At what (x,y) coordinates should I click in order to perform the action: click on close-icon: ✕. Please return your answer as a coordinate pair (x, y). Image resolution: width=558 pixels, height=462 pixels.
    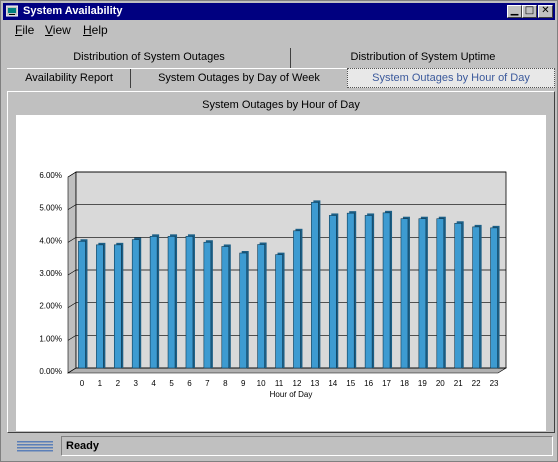
    Looking at the image, I should click on (545, 10).